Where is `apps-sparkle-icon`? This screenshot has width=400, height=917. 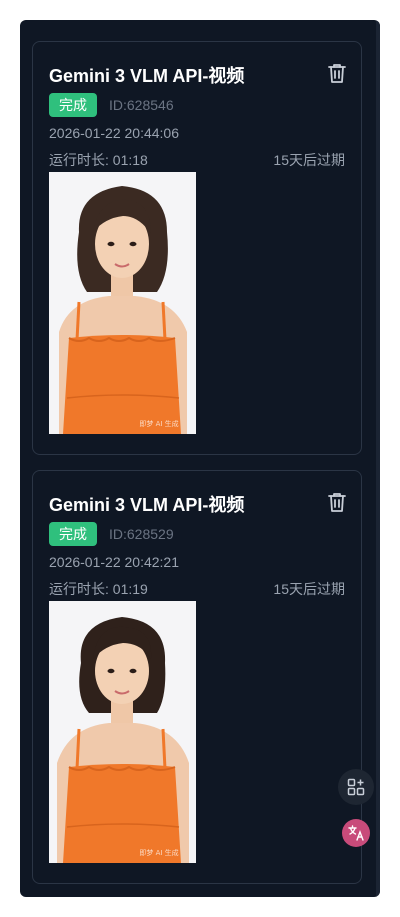
apps-sparkle-icon is located at coordinates (356, 787).